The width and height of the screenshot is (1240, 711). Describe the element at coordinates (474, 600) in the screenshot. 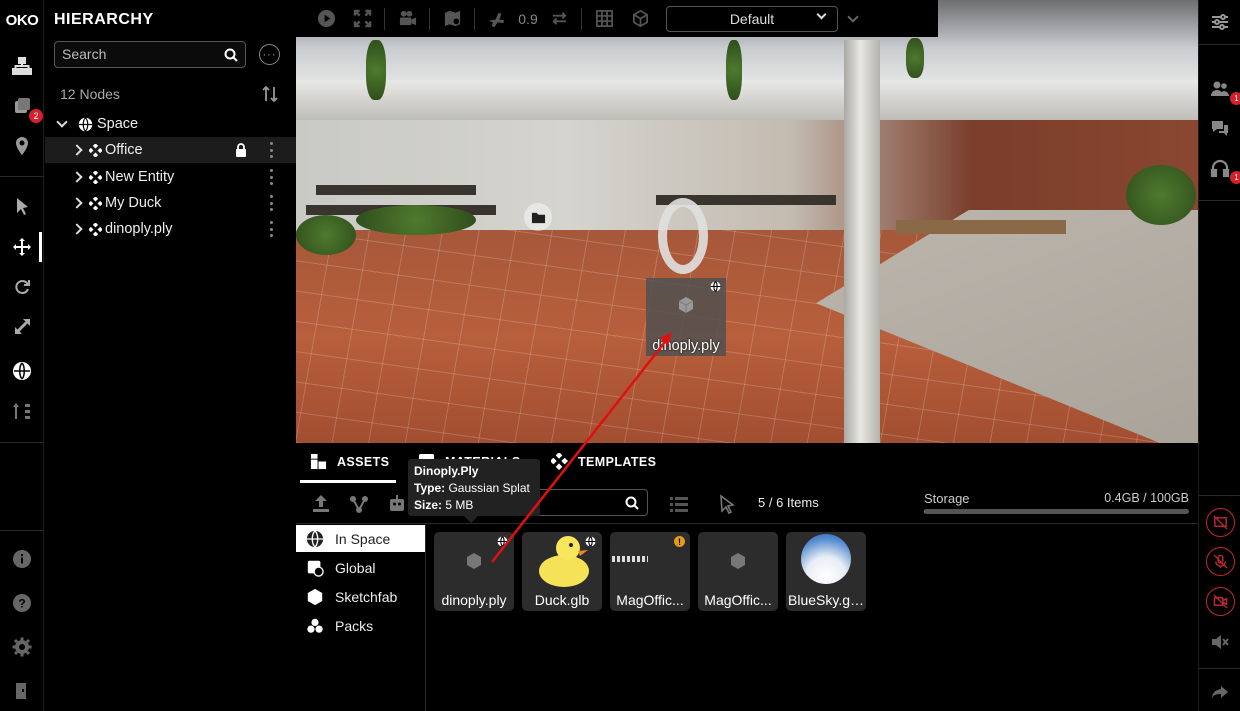

I see `asset-name: dinoply.ply` at that location.